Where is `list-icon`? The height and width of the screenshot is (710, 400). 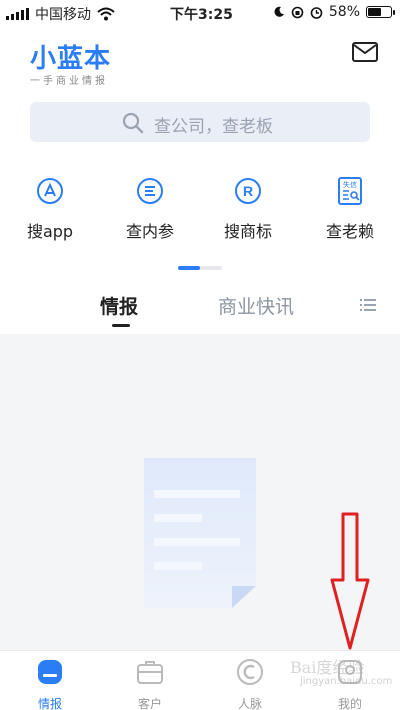
list-icon is located at coordinates (368, 305).